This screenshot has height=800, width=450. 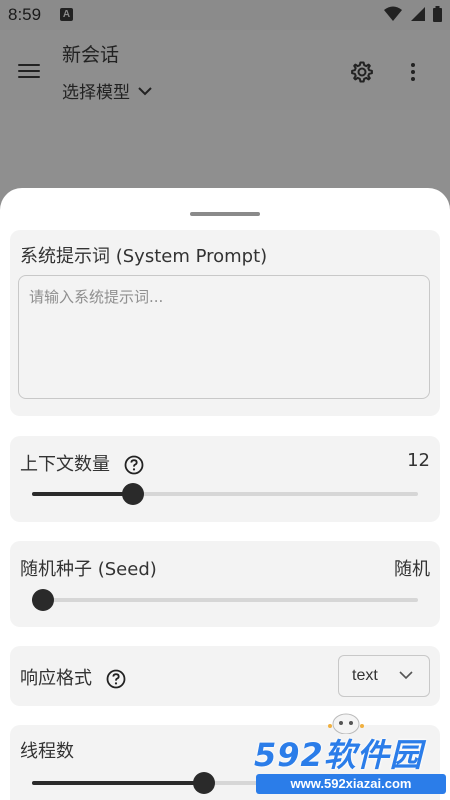 I want to click on more-options-button, so click(x=413, y=73).